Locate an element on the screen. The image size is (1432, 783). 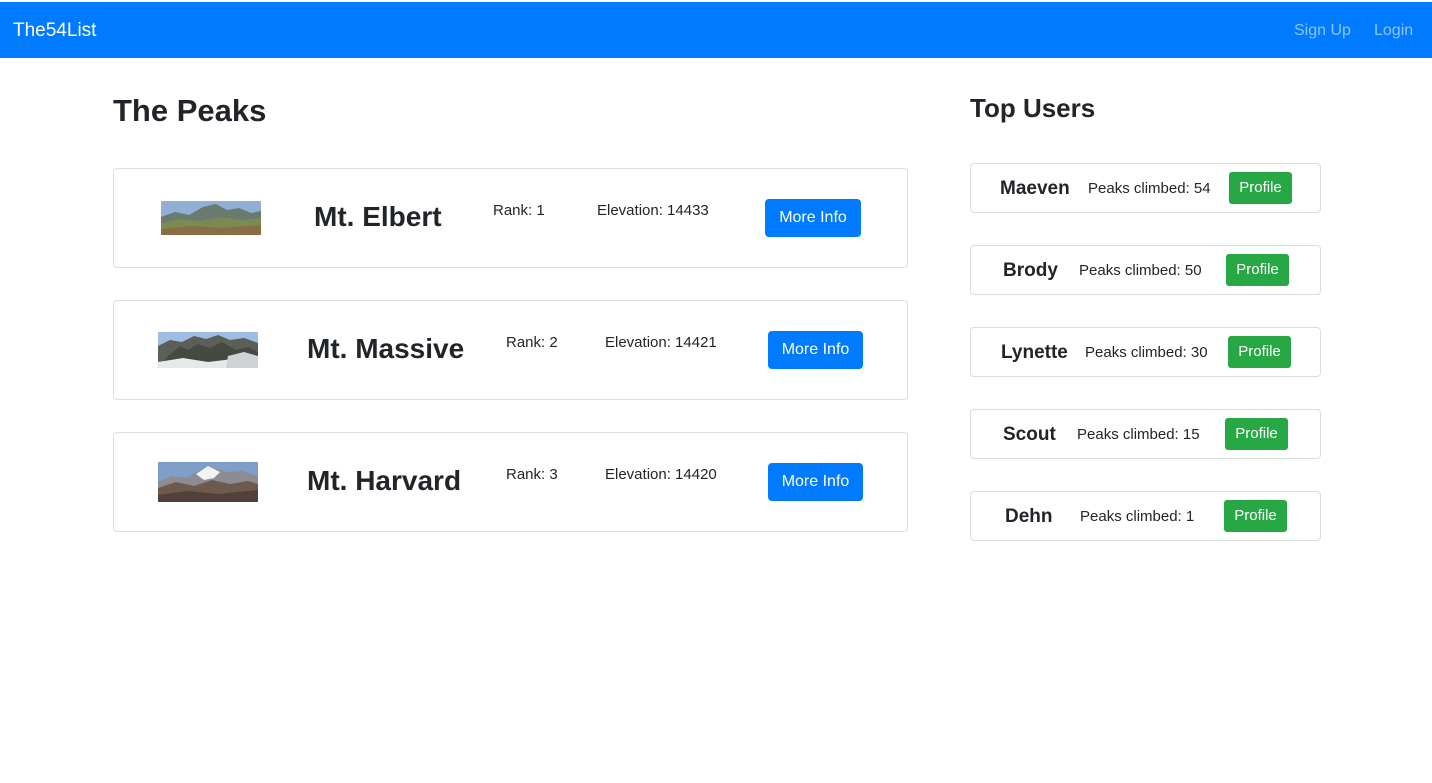
peak-rank: Rank: 3 is located at coordinates (532, 474).